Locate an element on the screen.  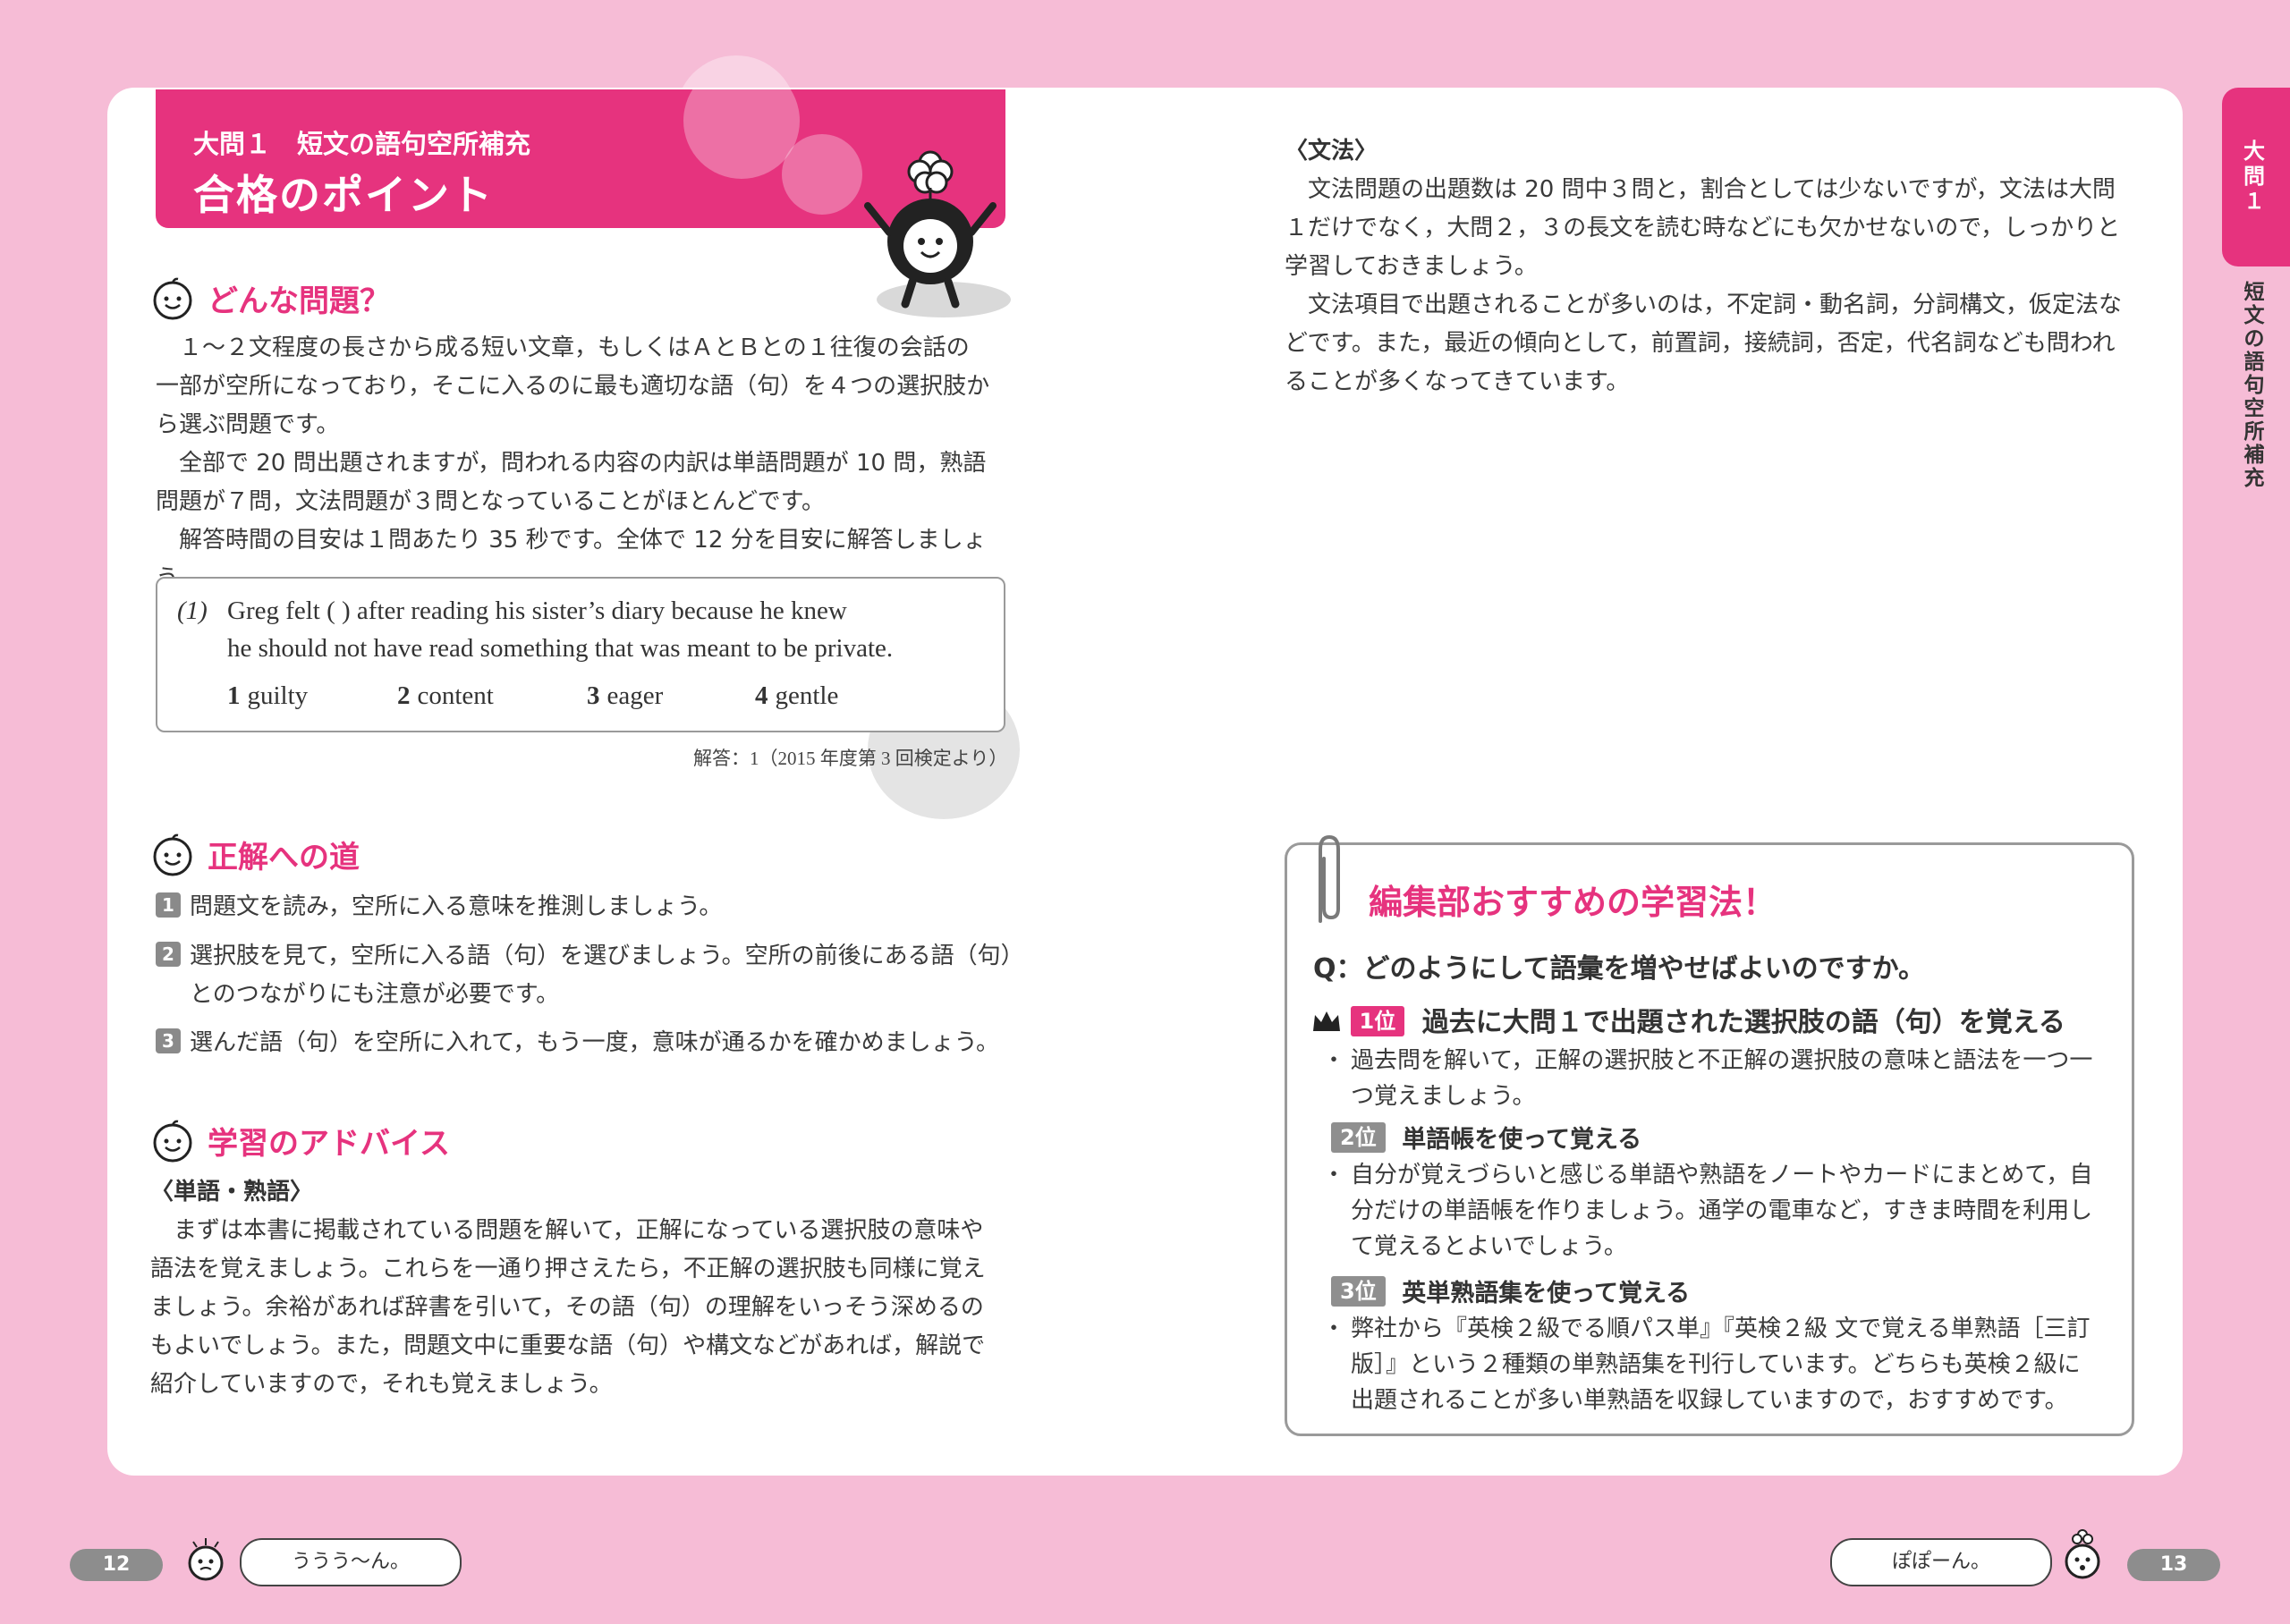
mascot-illustration is located at coordinates (937, 233).